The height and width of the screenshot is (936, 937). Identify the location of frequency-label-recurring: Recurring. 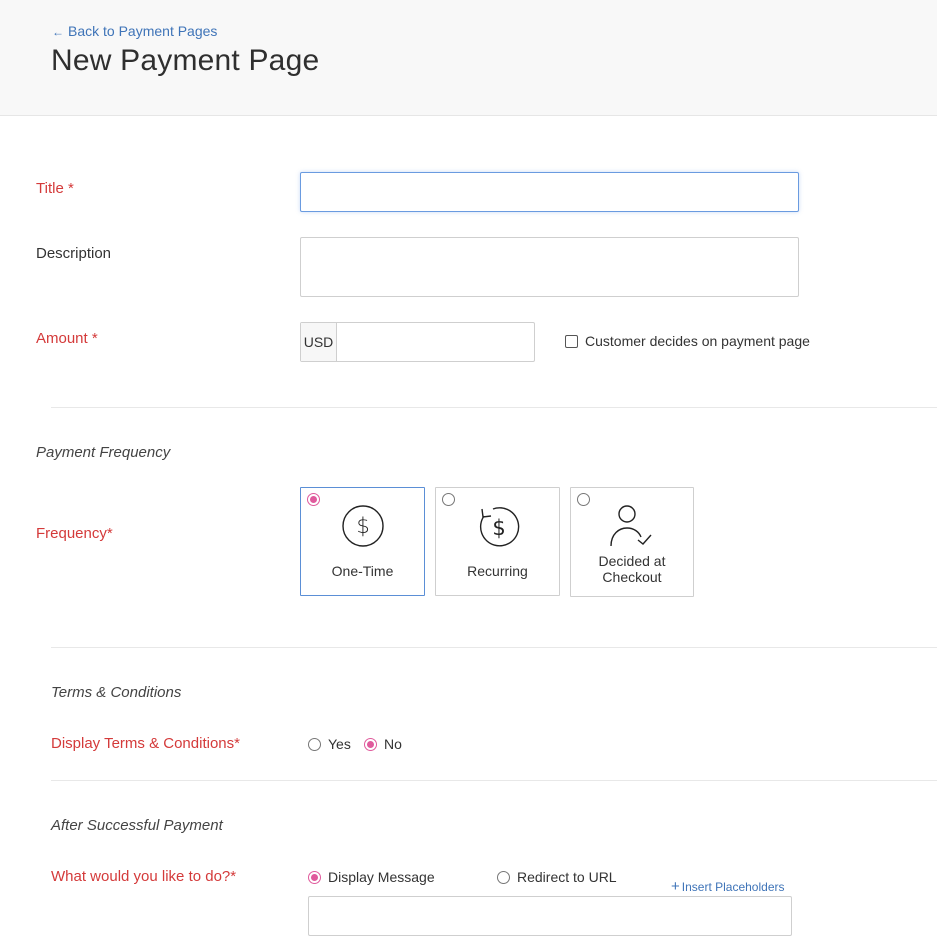
(497, 571).